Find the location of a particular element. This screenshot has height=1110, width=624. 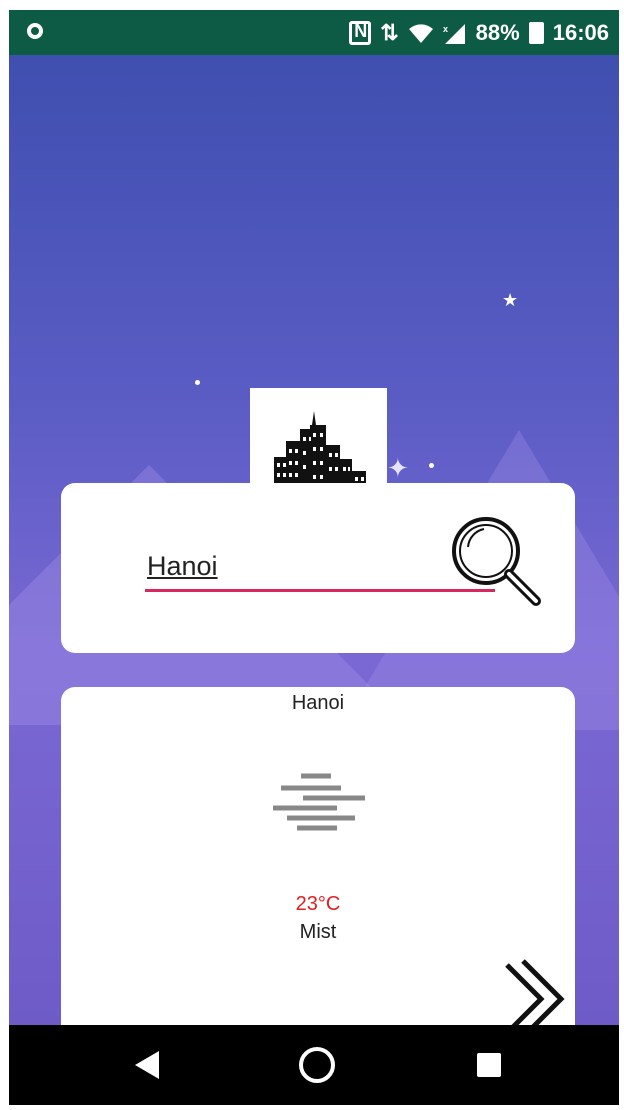

weather-city-name: Hanoi is located at coordinates (318, 703).